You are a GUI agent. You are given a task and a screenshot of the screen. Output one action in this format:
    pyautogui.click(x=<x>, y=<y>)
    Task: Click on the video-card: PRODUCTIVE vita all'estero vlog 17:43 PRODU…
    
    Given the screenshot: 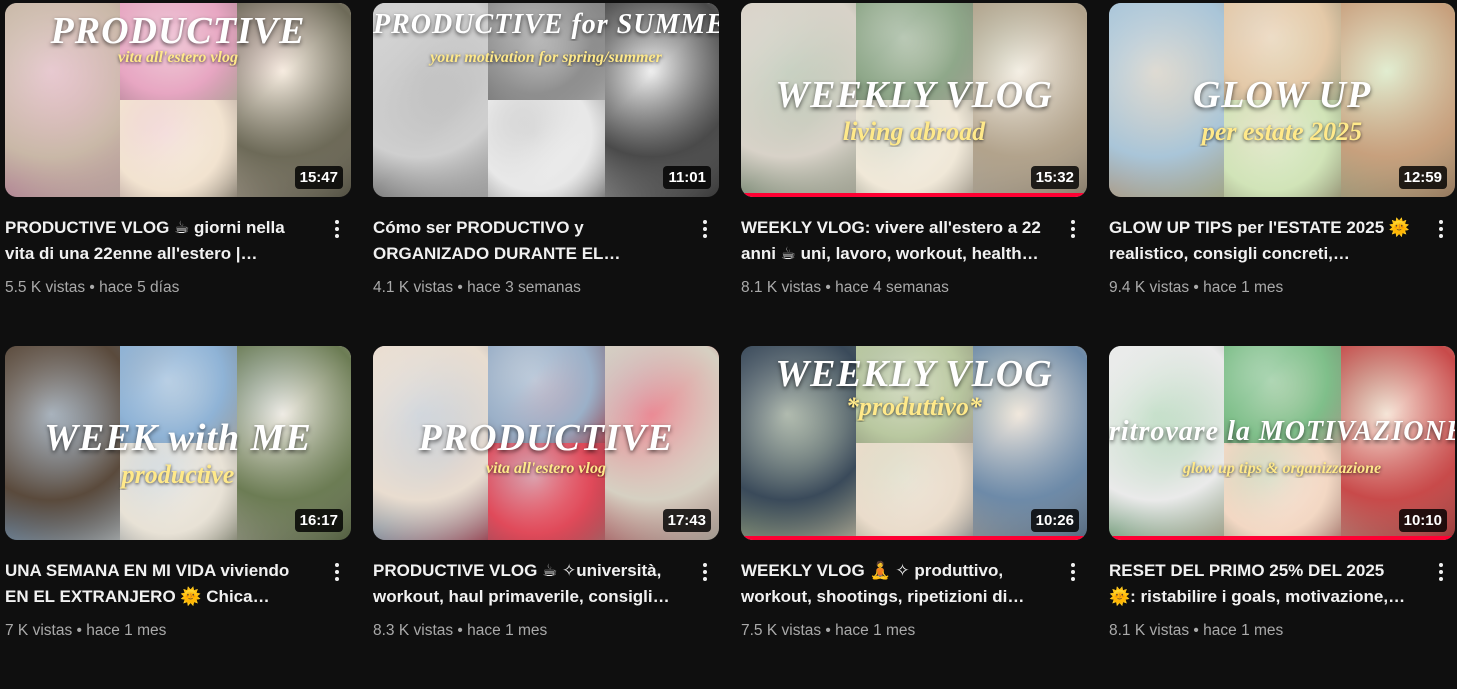 What is the action you would take?
    pyautogui.click(x=546, y=517)
    